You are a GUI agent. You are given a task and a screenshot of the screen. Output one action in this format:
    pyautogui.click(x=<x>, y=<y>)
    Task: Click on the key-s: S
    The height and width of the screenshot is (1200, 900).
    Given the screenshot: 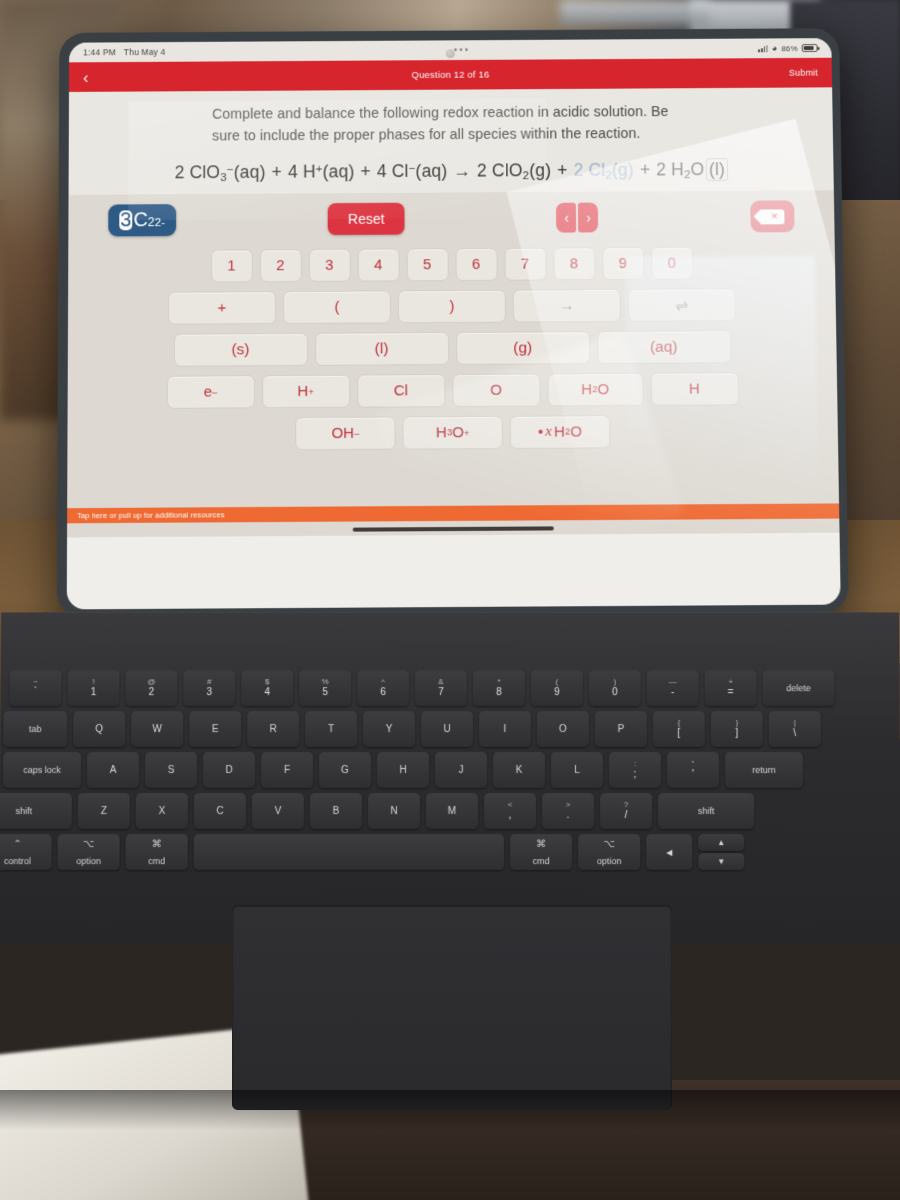 What is the action you would take?
    pyautogui.click(x=171, y=770)
    